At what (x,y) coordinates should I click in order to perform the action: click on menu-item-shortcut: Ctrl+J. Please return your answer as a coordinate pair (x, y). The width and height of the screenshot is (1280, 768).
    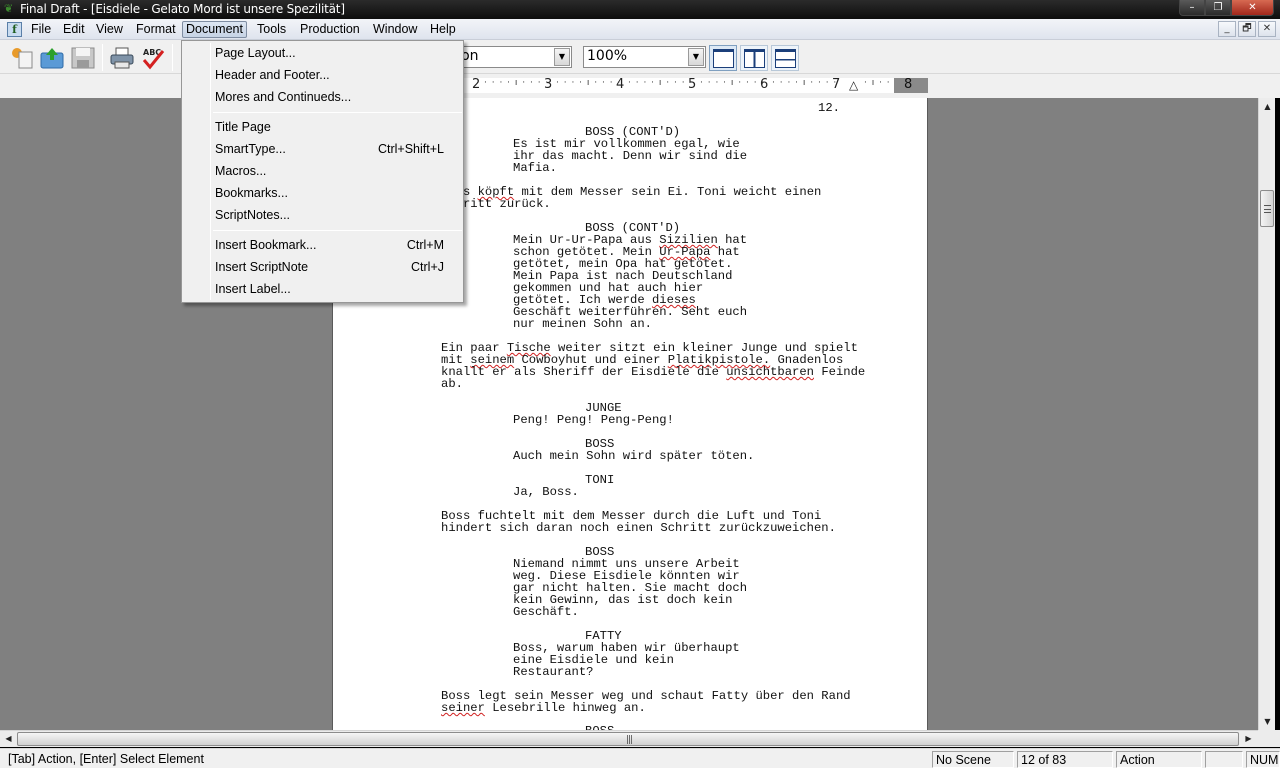
    Looking at the image, I should click on (427, 267).